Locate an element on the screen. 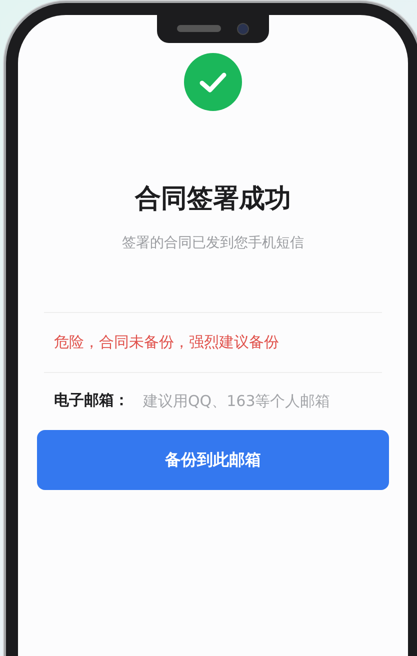 Image resolution: width=417 pixels, height=656 pixels. subtitle: 签署的合同已发到您手机短信 is located at coordinates (213, 243).